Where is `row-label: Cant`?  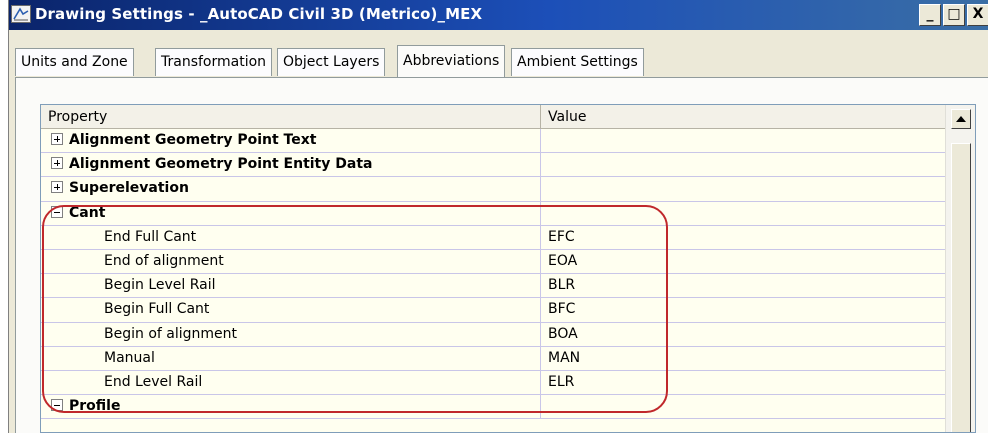
row-label: Cant is located at coordinates (87, 212).